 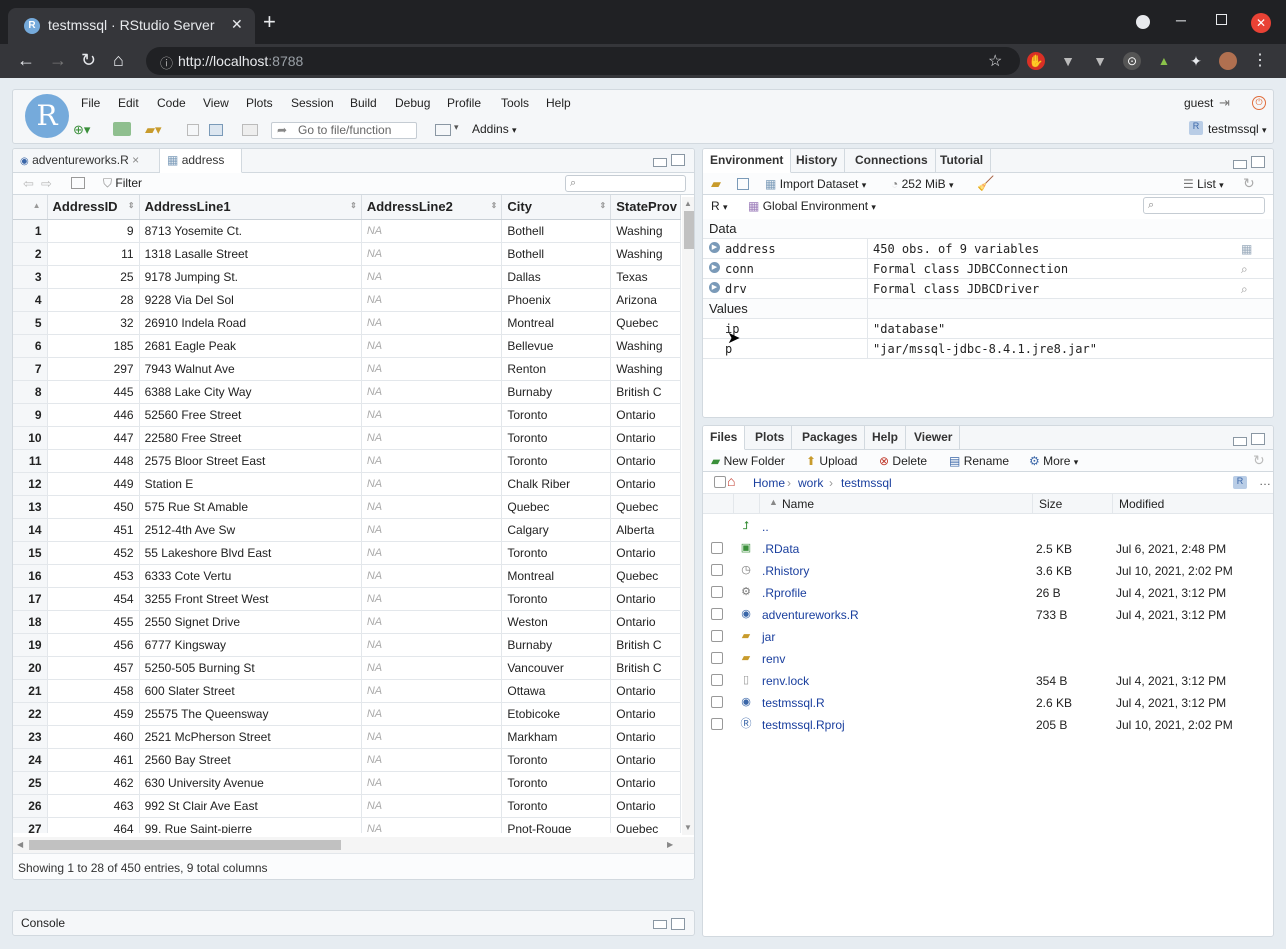 I want to click on project-menu: testmssql ▾, so click(x=1237, y=129).